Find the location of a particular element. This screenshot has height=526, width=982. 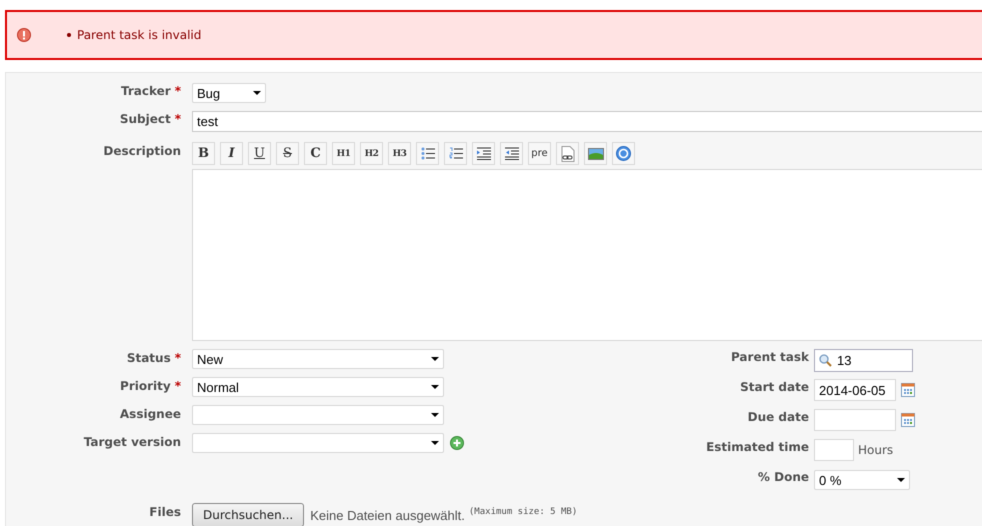

hours-field is located at coordinates (834, 450).